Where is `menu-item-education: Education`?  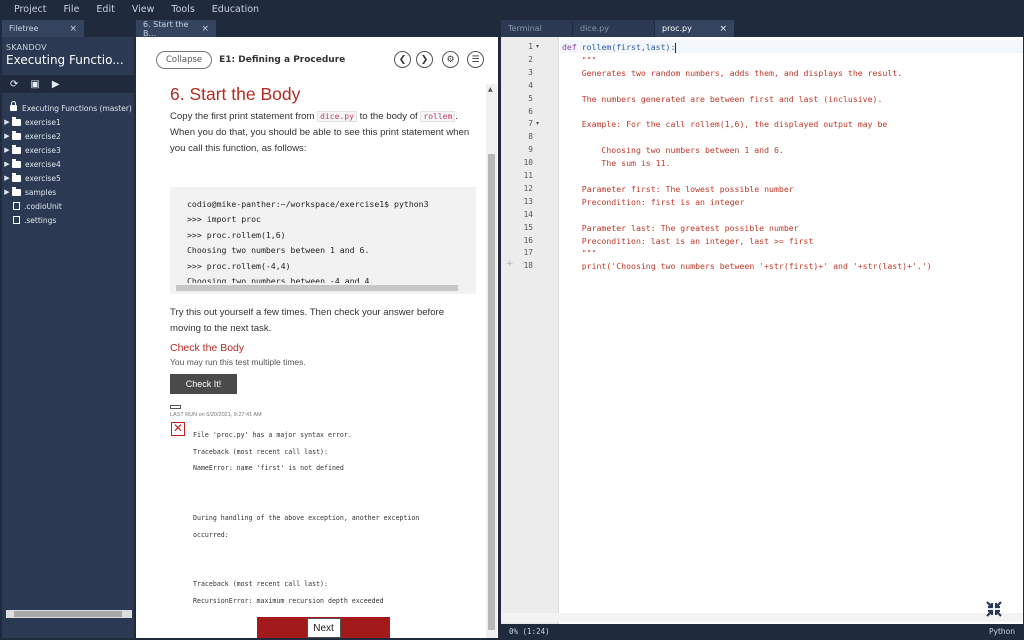 menu-item-education: Education is located at coordinates (235, 9).